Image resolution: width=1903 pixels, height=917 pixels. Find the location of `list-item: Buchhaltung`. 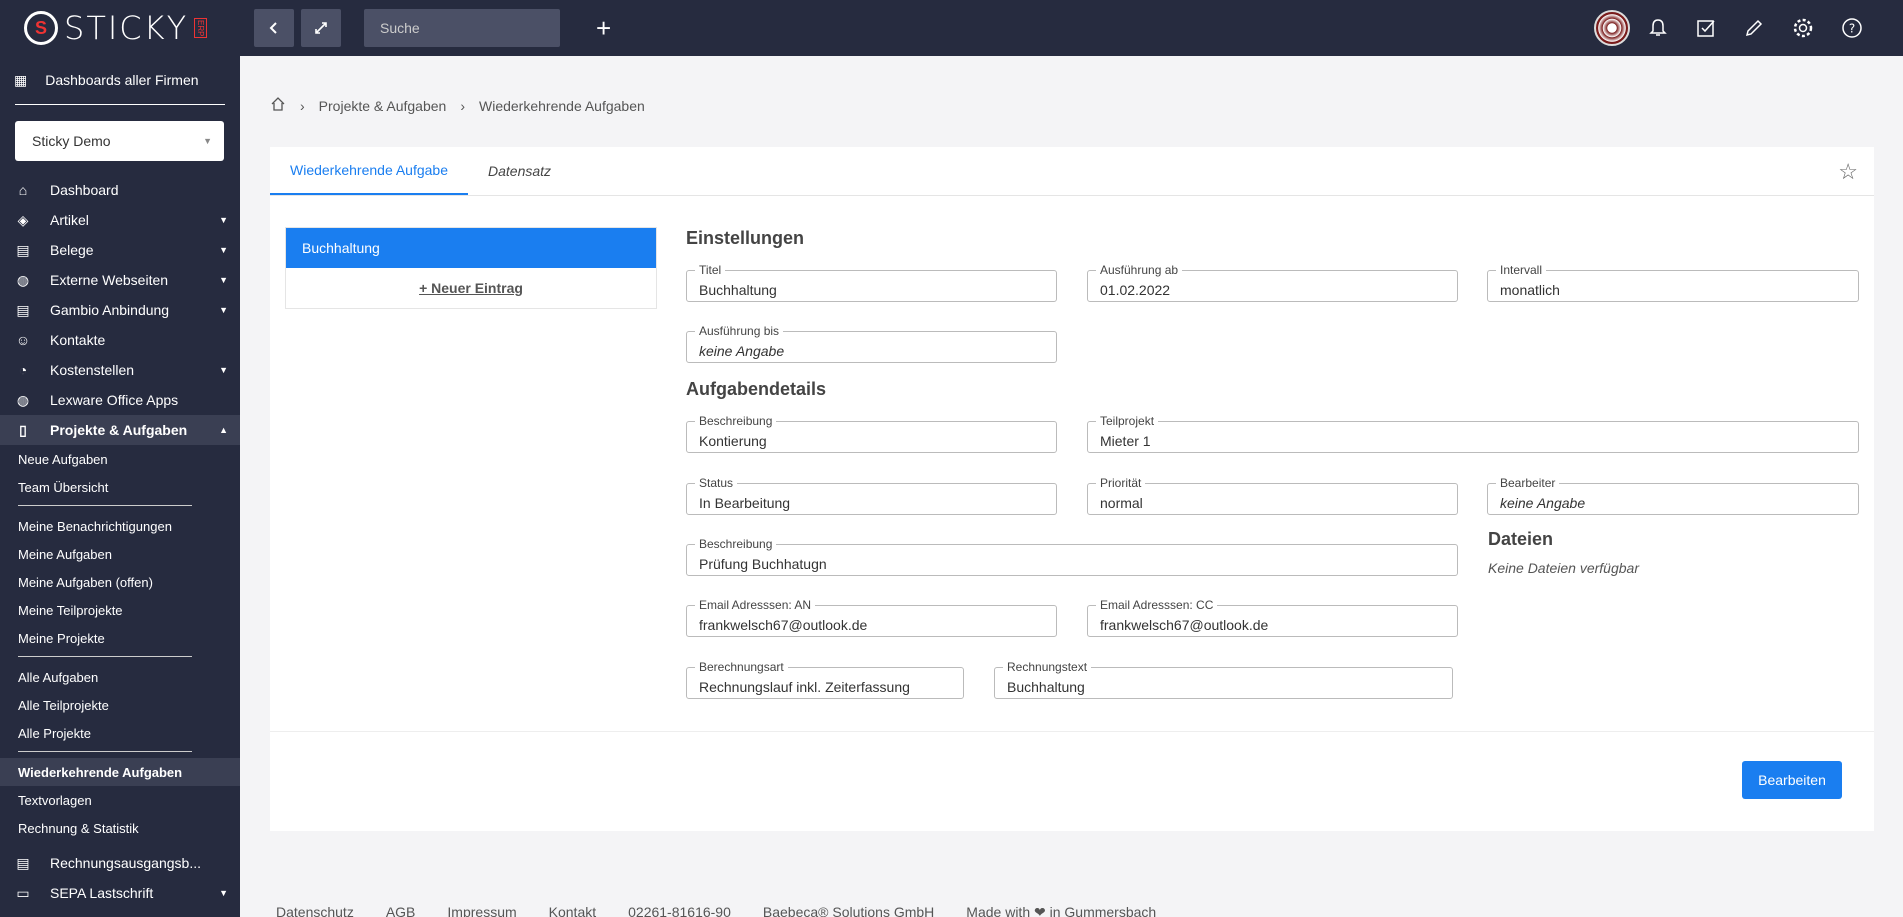

list-item: Buchhaltung is located at coordinates (471, 248).